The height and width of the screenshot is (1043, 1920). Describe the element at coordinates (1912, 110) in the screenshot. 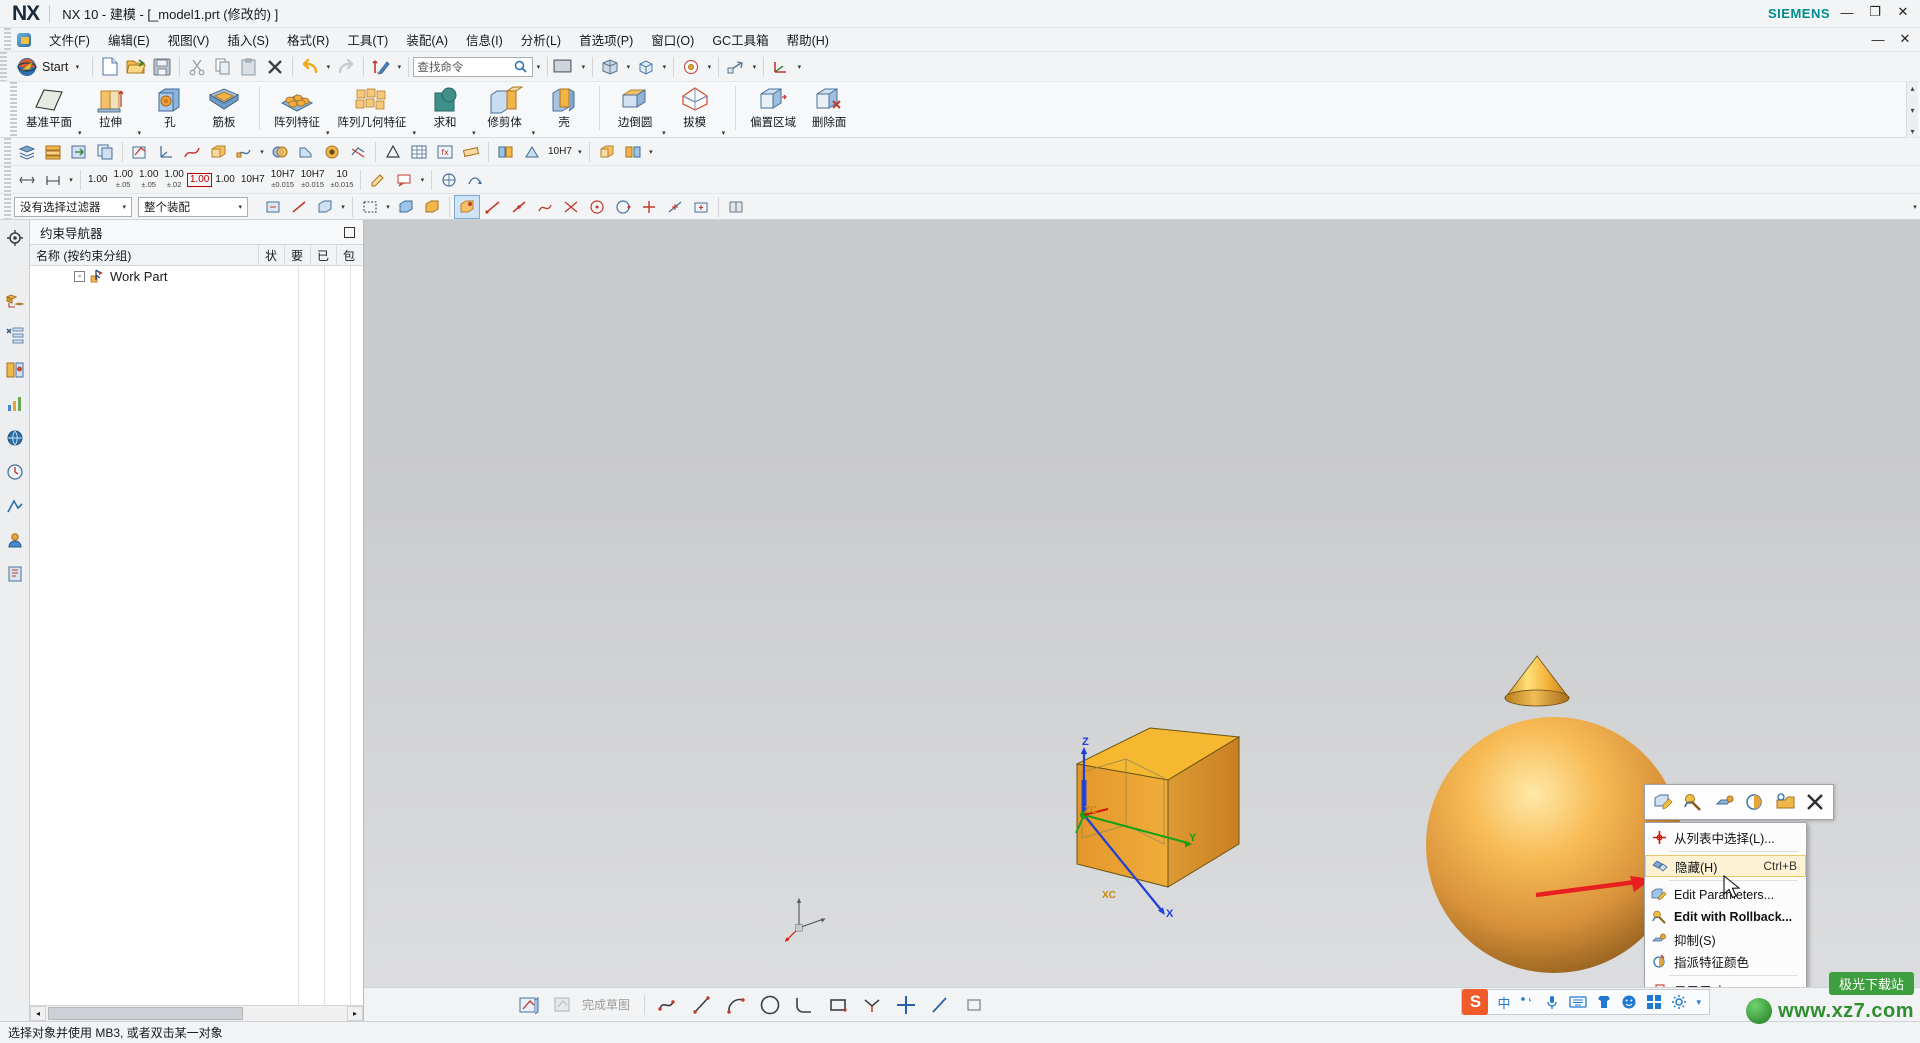

I see `ribbon-scroll-controls: ▴ ▾ ▾` at that location.